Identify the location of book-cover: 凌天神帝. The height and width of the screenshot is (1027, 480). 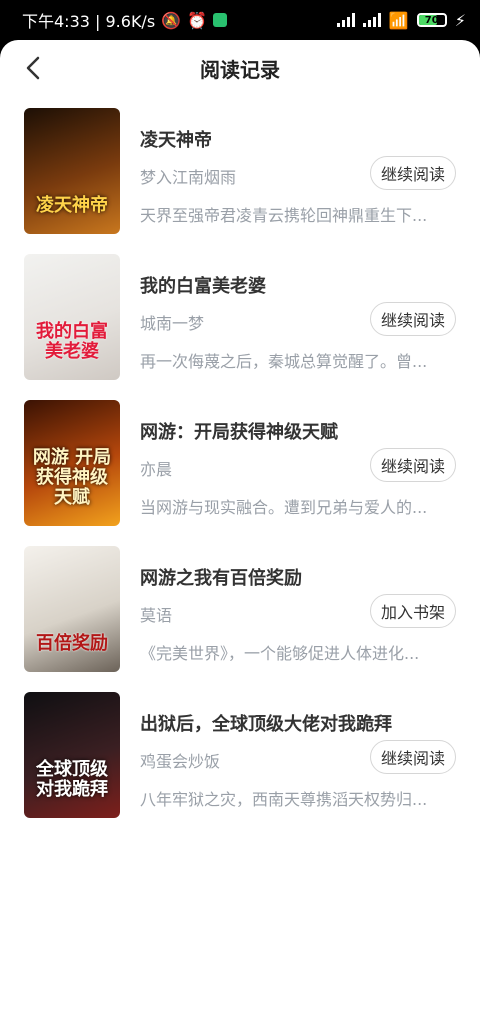
(72, 171).